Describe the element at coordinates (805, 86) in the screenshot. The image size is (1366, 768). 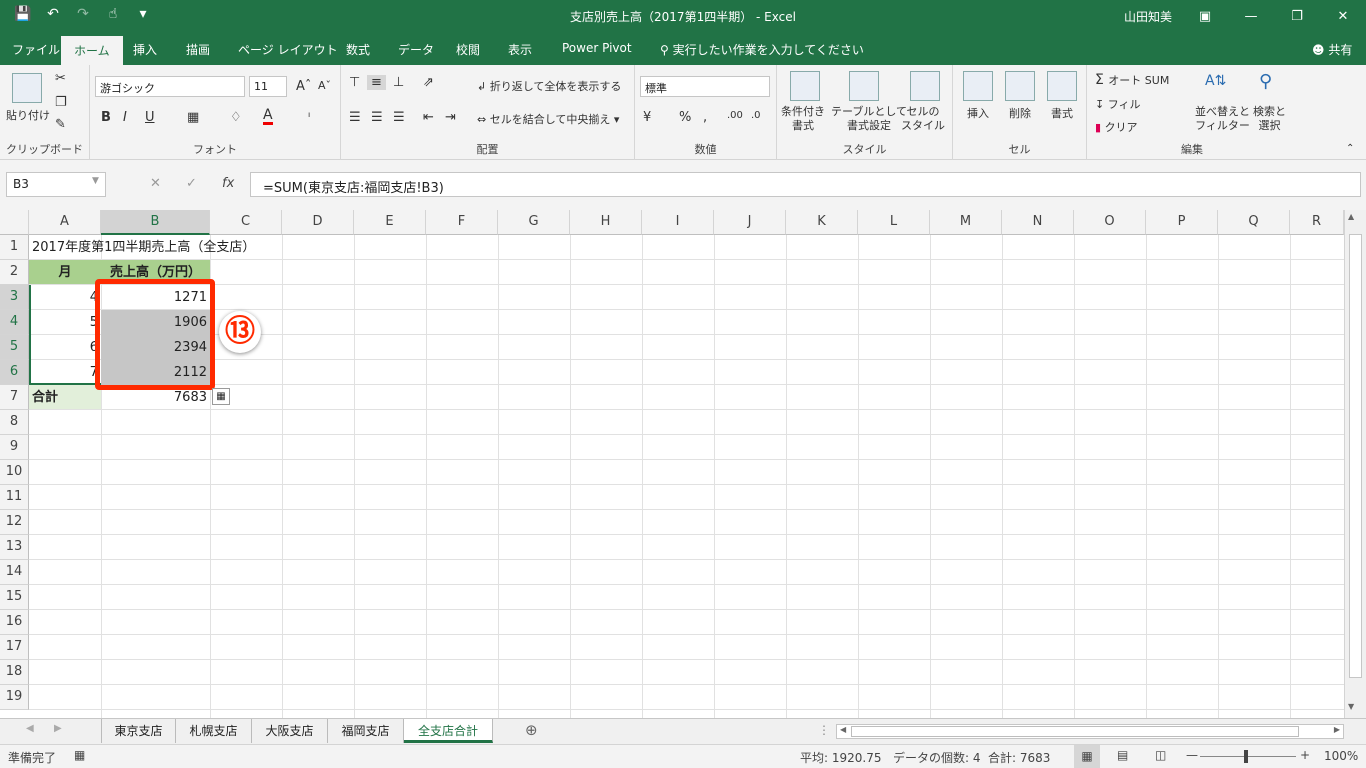
I see `conditional-formatting-icon` at that location.